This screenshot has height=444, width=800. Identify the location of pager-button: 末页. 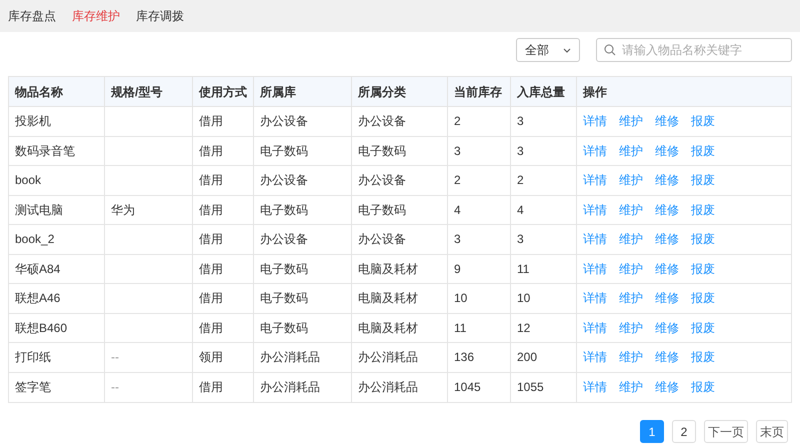
(772, 431).